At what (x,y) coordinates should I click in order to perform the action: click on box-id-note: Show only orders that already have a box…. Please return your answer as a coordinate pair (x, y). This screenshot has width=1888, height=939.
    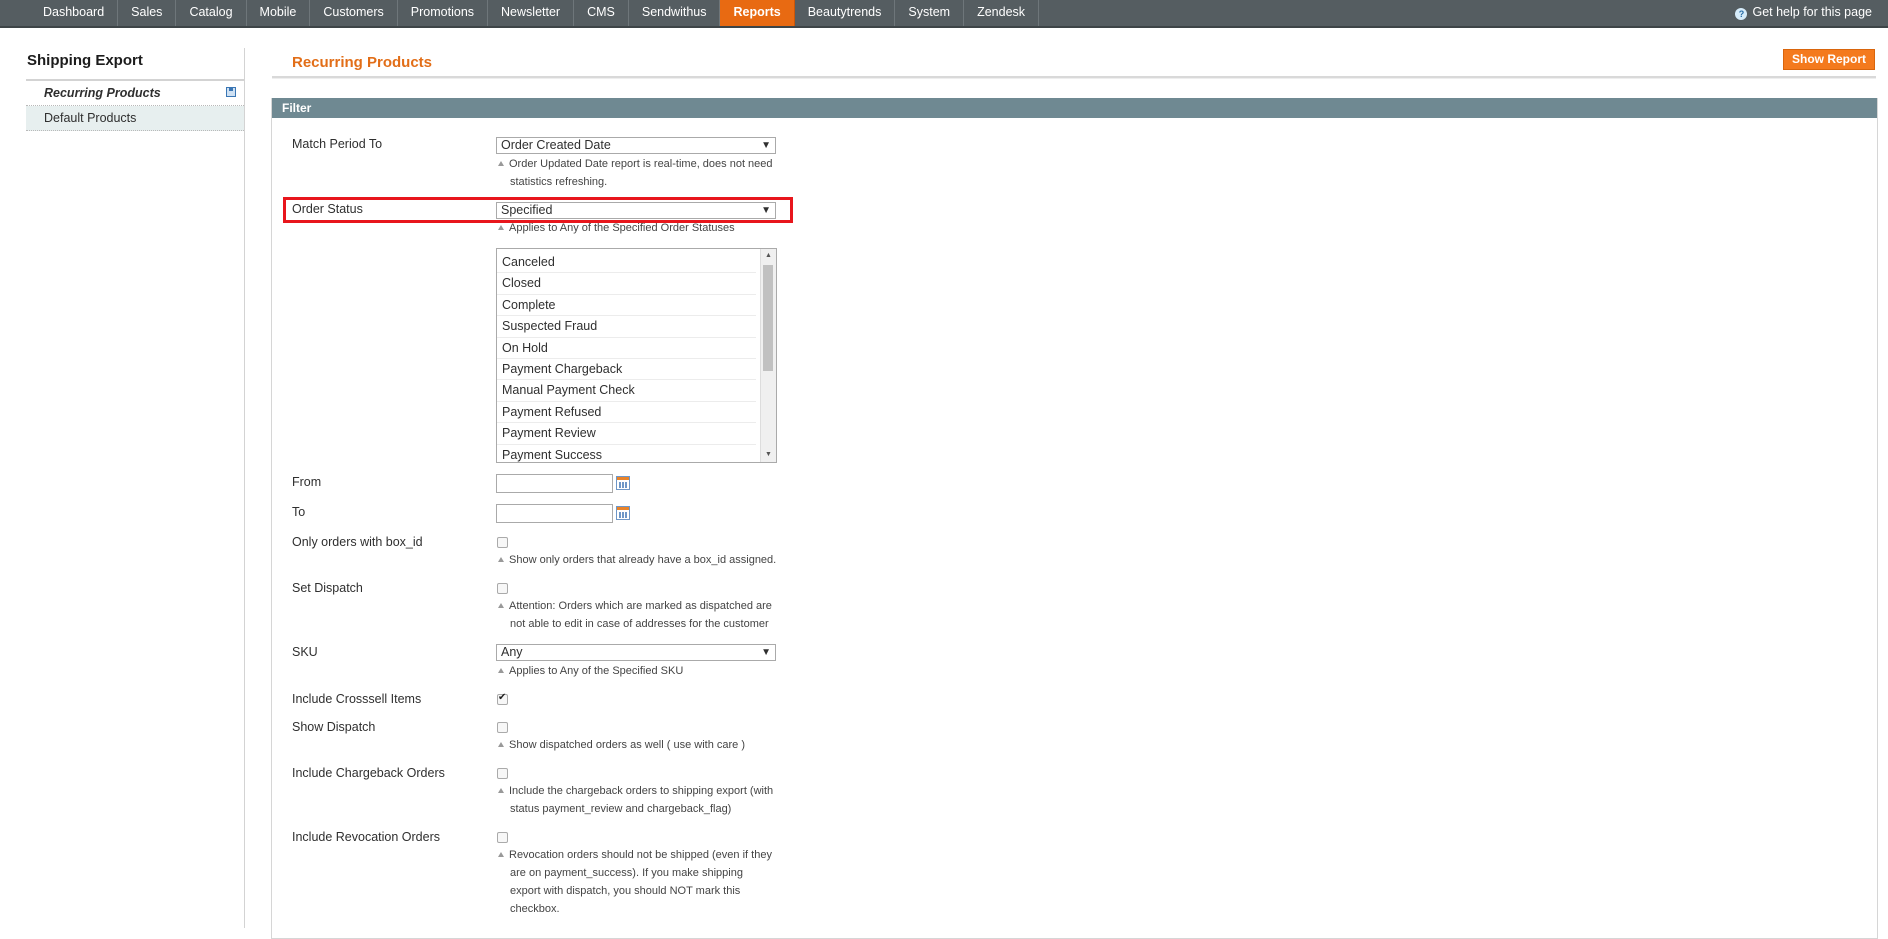
    Looking at the image, I should click on (643, 560).